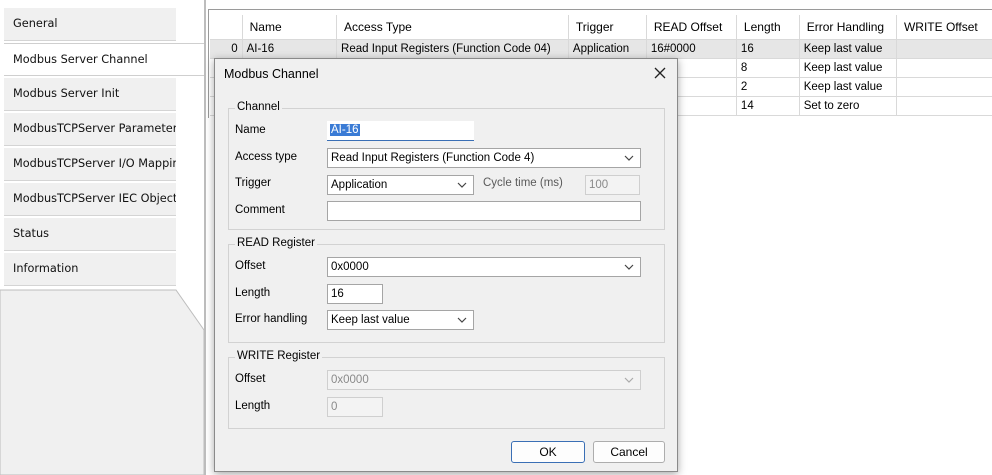 The width and height of the screenshot is (992, 475). Describe the element at coordinates (271, 74) in the screenshot. I see `dialog-title: Modbus Channel` at that location.